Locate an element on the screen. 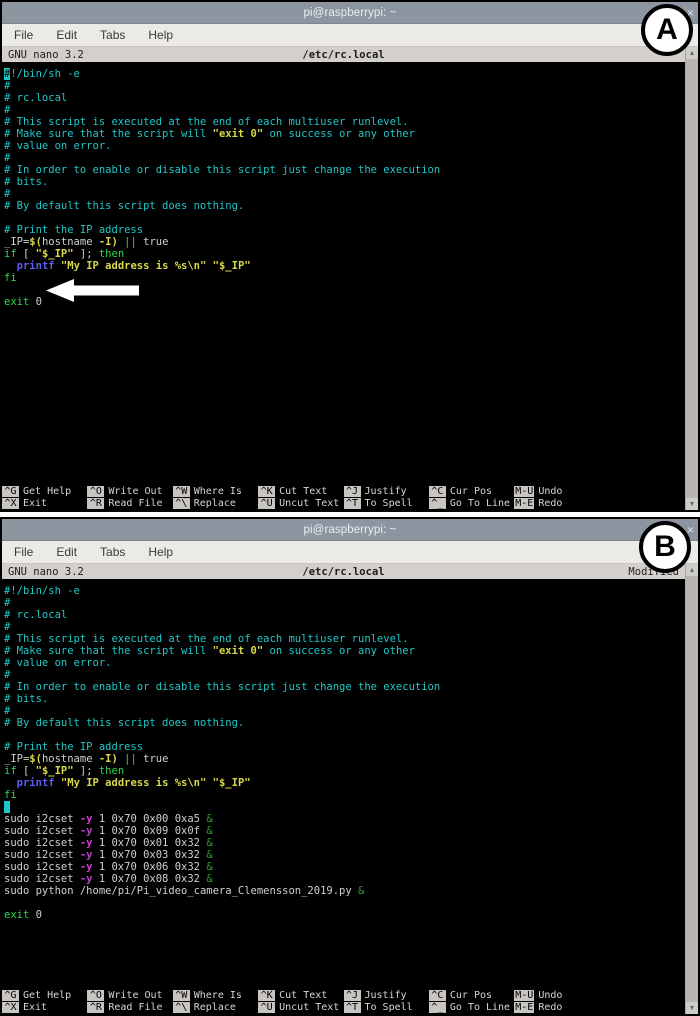  shortcut-key: ^J is located at coordinates (352, 995).